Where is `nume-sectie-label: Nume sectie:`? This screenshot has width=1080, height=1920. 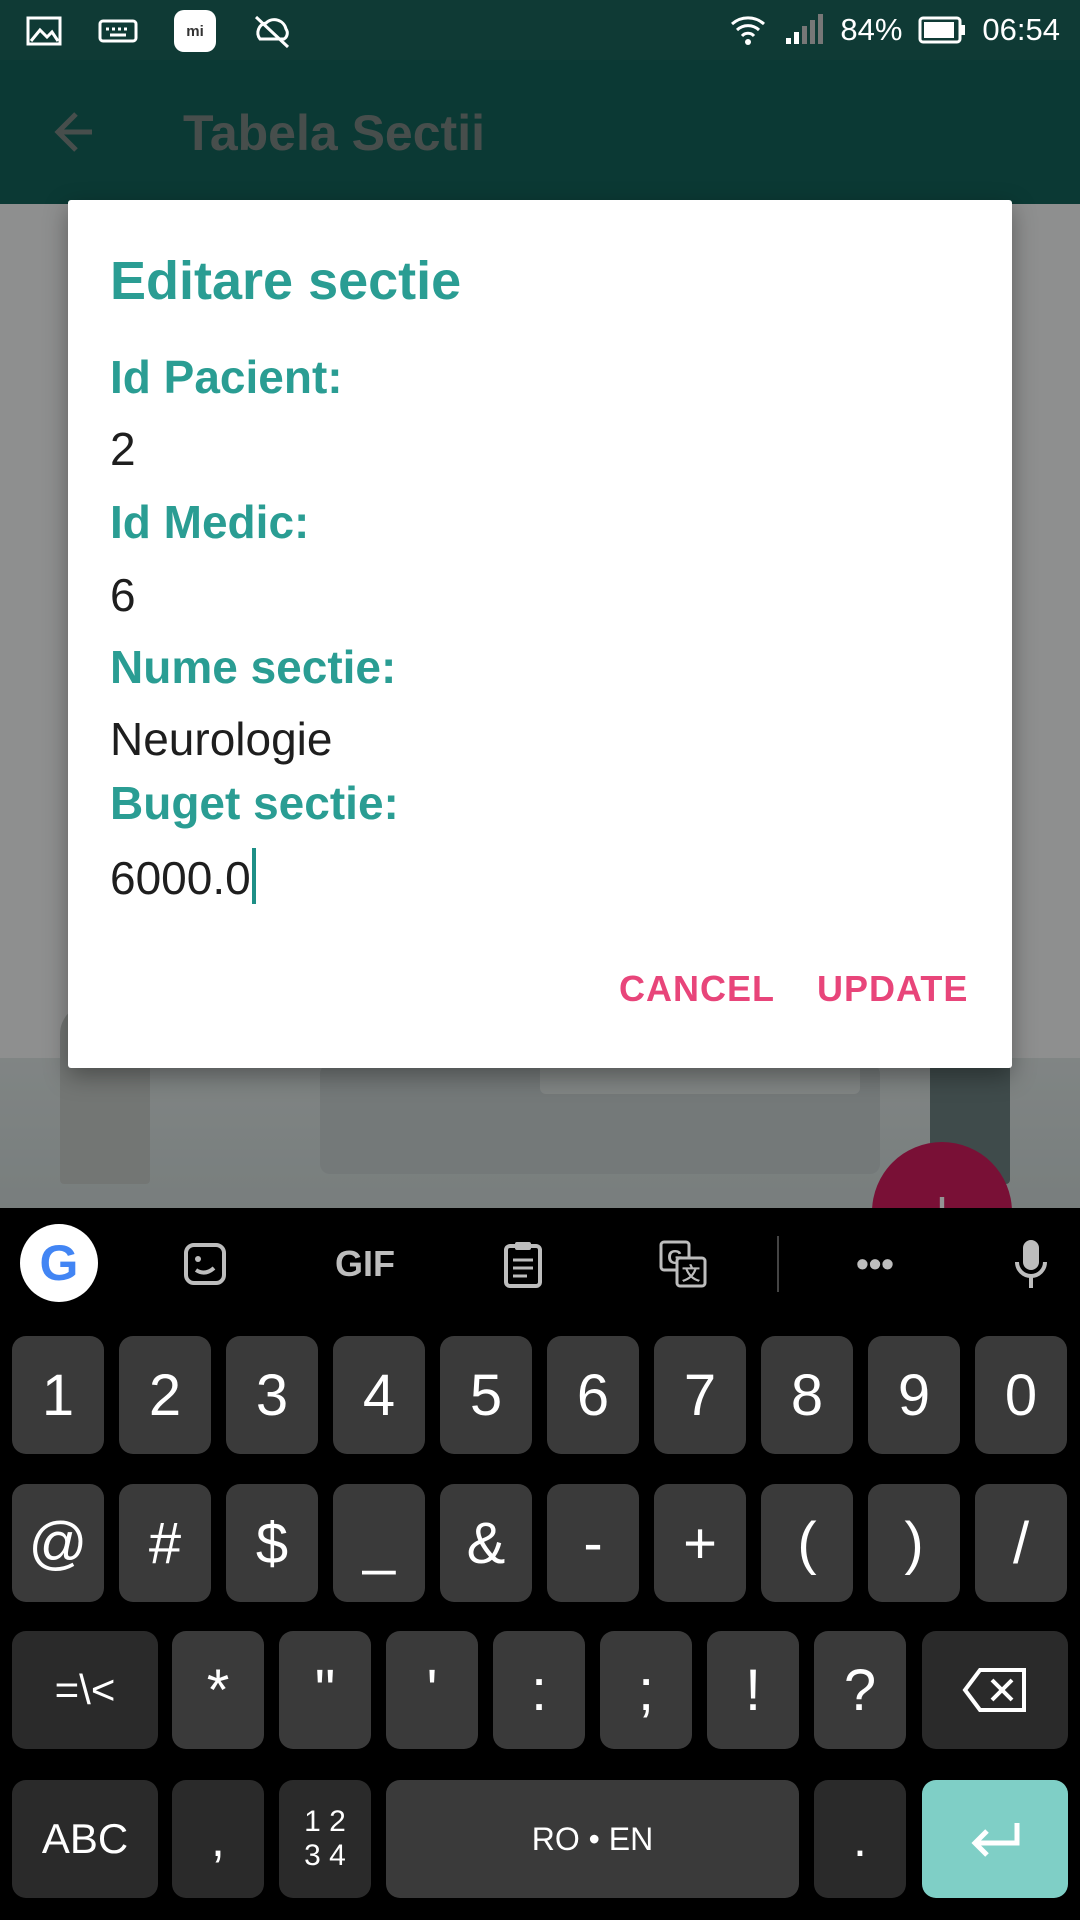
nume-sectie-label: Nume sectie: is located at coordinates (253, 667).